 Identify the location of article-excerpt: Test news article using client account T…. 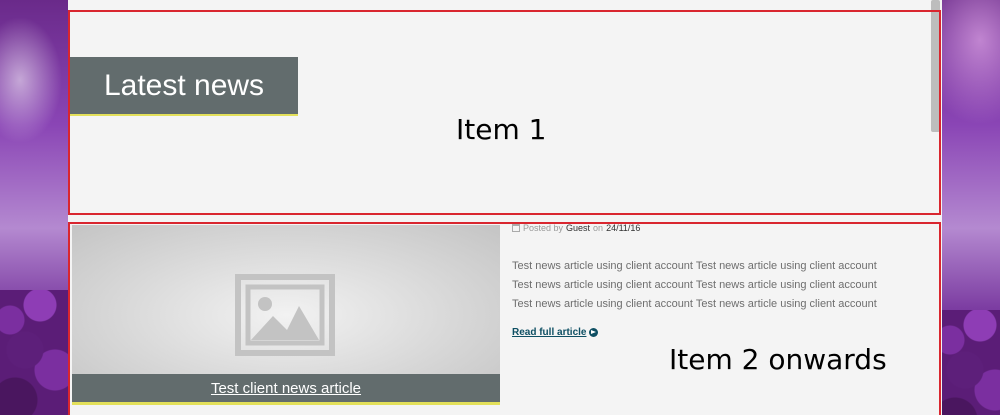
(712, 285).